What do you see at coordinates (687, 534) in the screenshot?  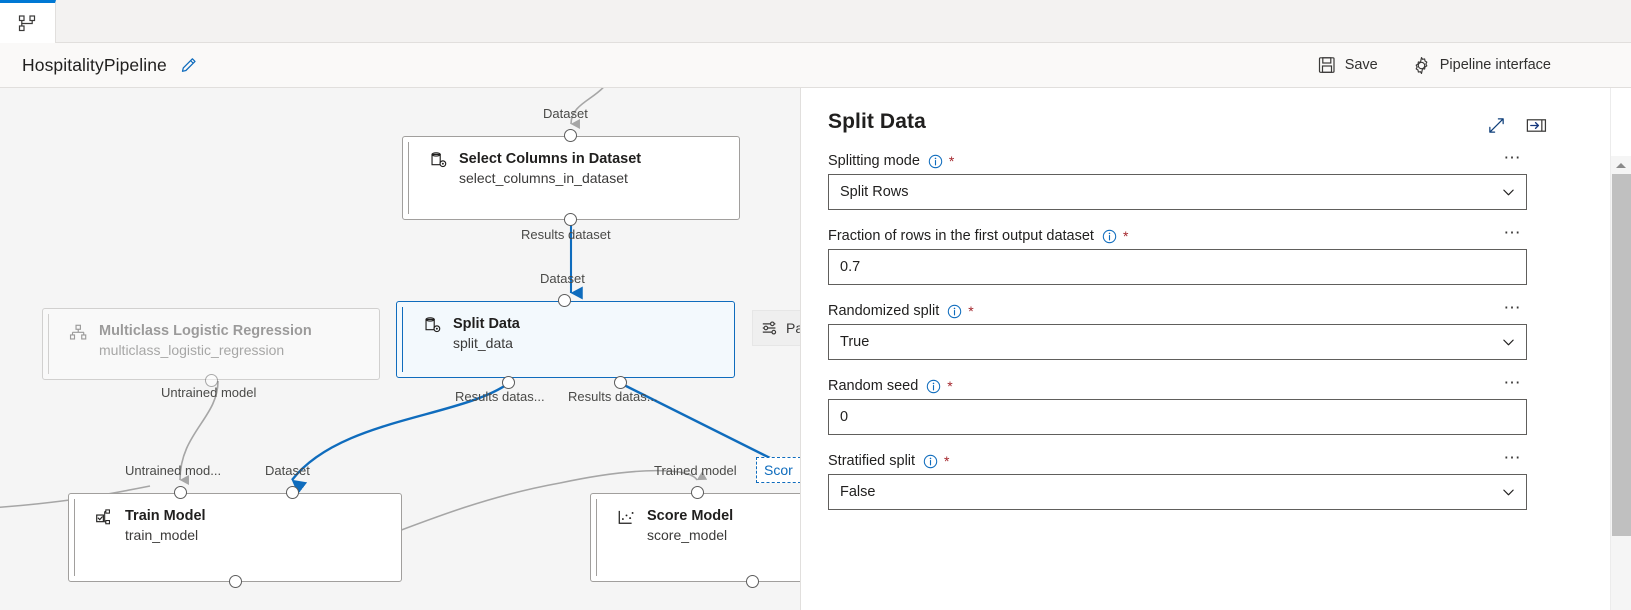 I see `node-subtitle: score_model` at bounding box center [687, 534].